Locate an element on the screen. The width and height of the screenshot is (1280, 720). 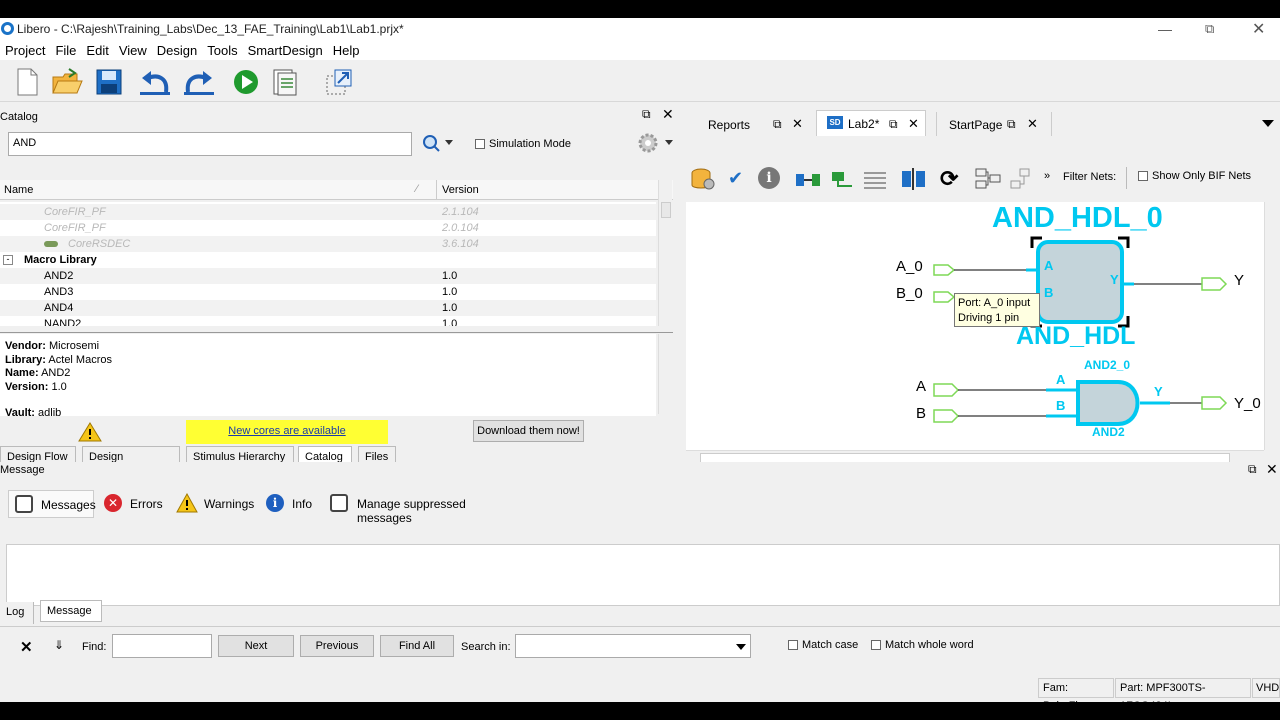
menu-project: Project is located at coordinates (25, 50).